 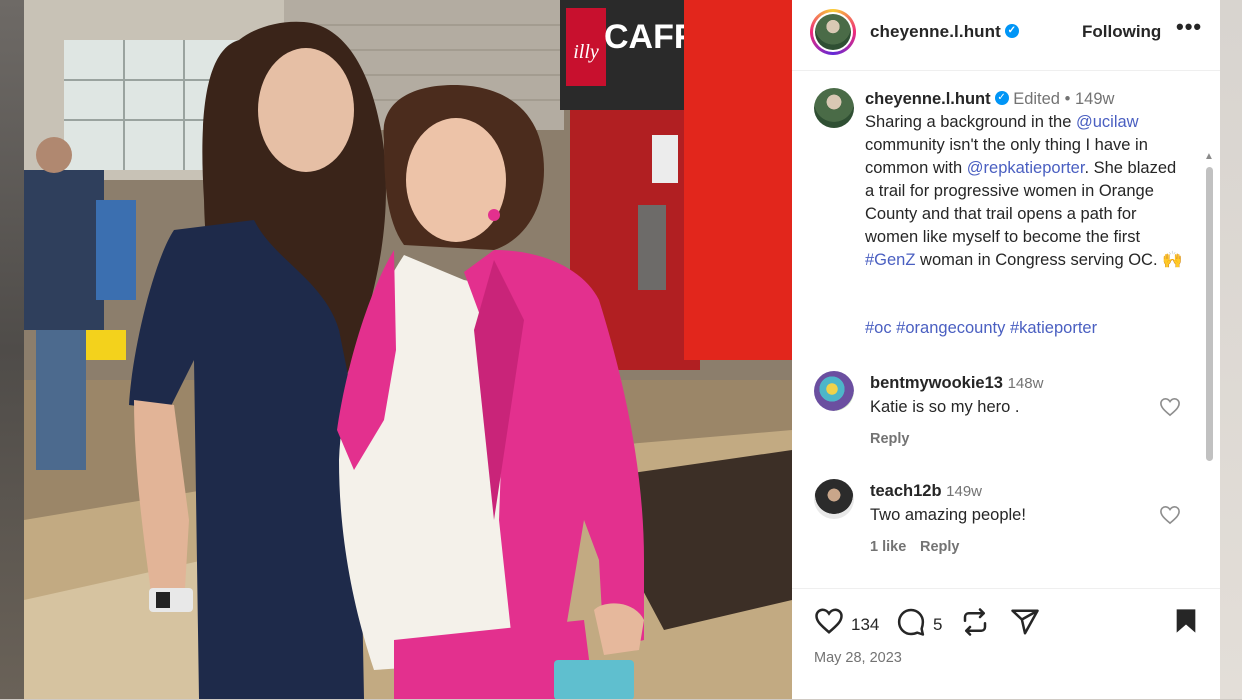 What do you see at coordinates (1036, 99) in the screenshot?
I see `edited-label: Edited` at bounding box center [1036, 99].